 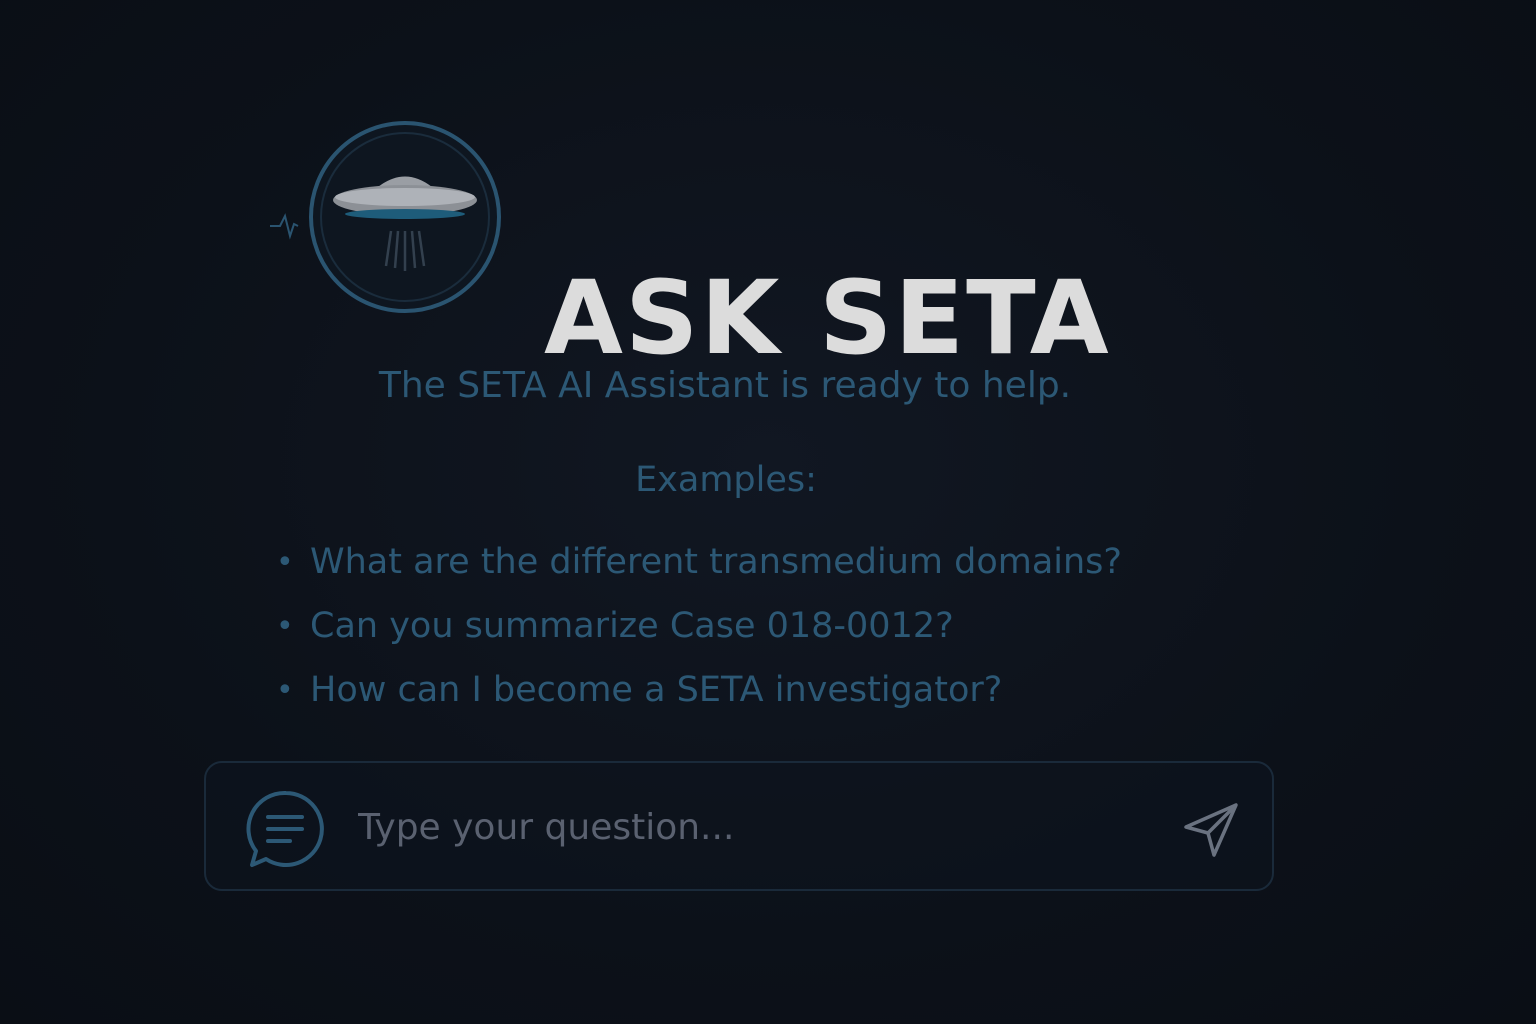 I want to click on example-item: • How can I become a SETA investigator?, so click(x=699, y=690).